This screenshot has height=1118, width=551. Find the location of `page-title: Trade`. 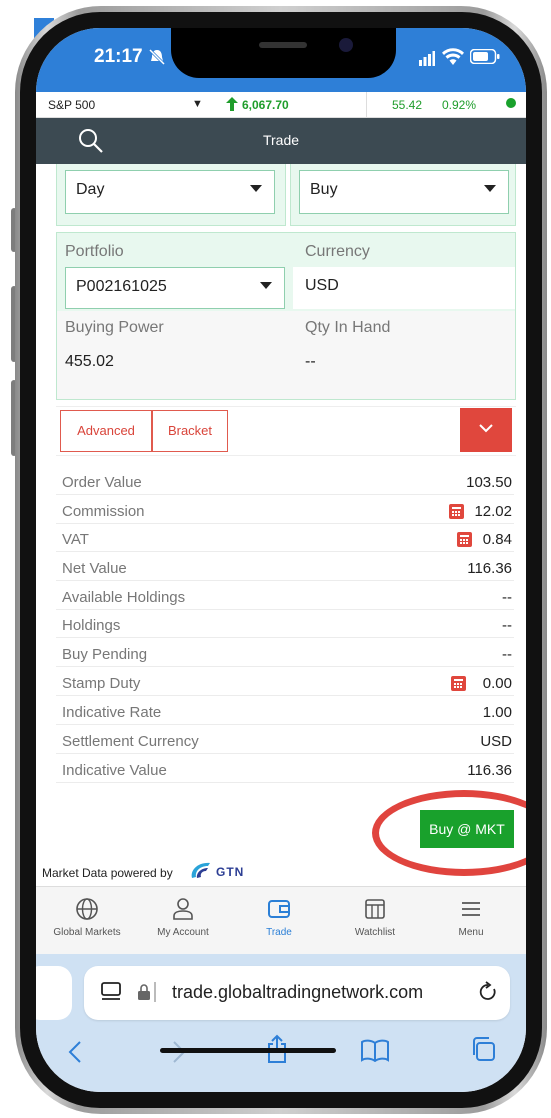

page-title: Trade is located at coordinates (281, 140).